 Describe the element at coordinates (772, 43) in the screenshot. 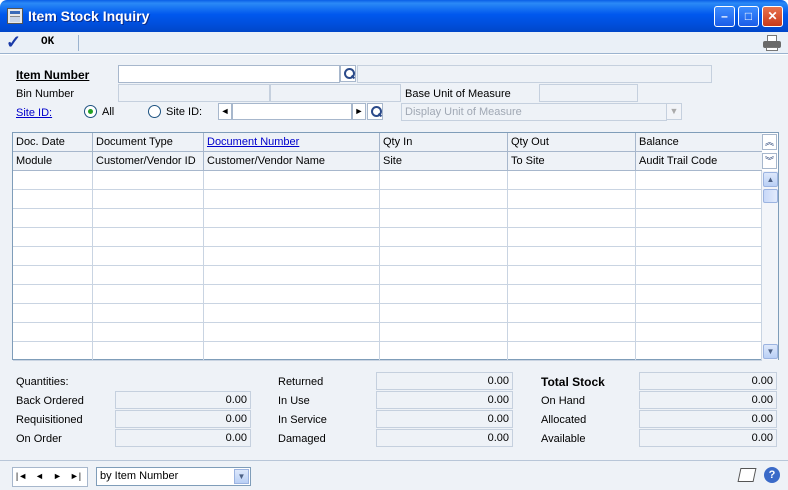

I see `printer-icon` at that location.